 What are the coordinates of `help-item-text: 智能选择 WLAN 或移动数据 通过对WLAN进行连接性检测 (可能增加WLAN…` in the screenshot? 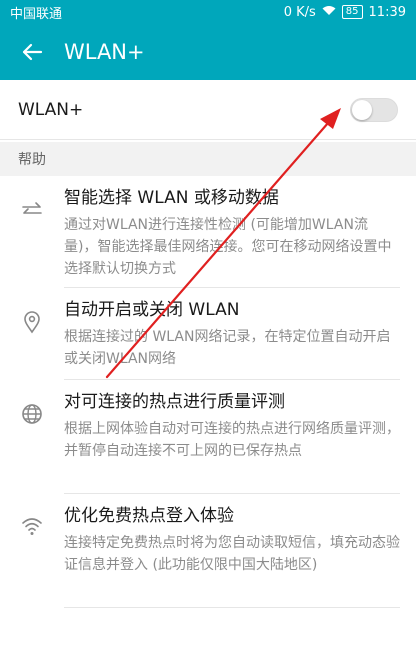 It's located at (232, 233).